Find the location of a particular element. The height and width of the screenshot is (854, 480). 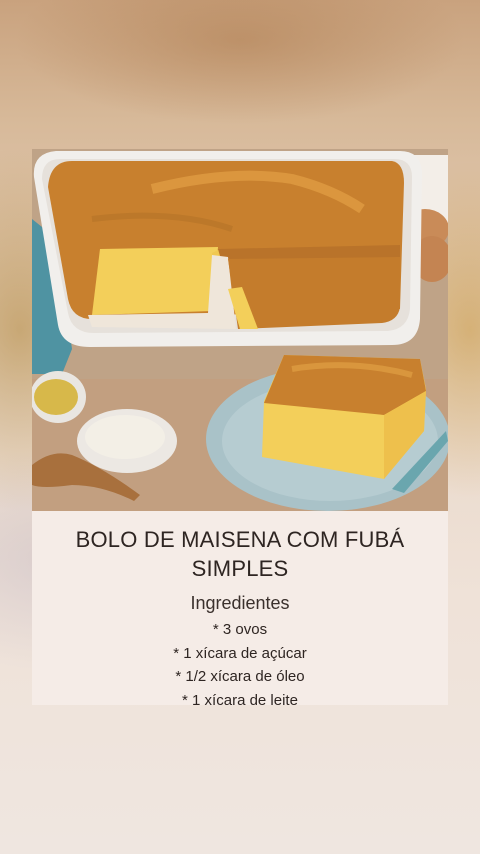

ingredient-item: * 1 xícara de açúcar is located at coordinates (240, 653).